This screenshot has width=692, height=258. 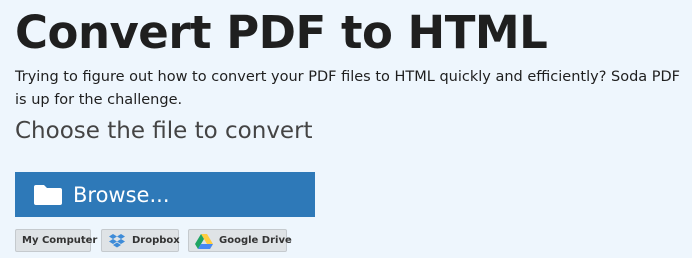 I want to click on dropbox-label: Dropbox, so click(x=156, y=240).